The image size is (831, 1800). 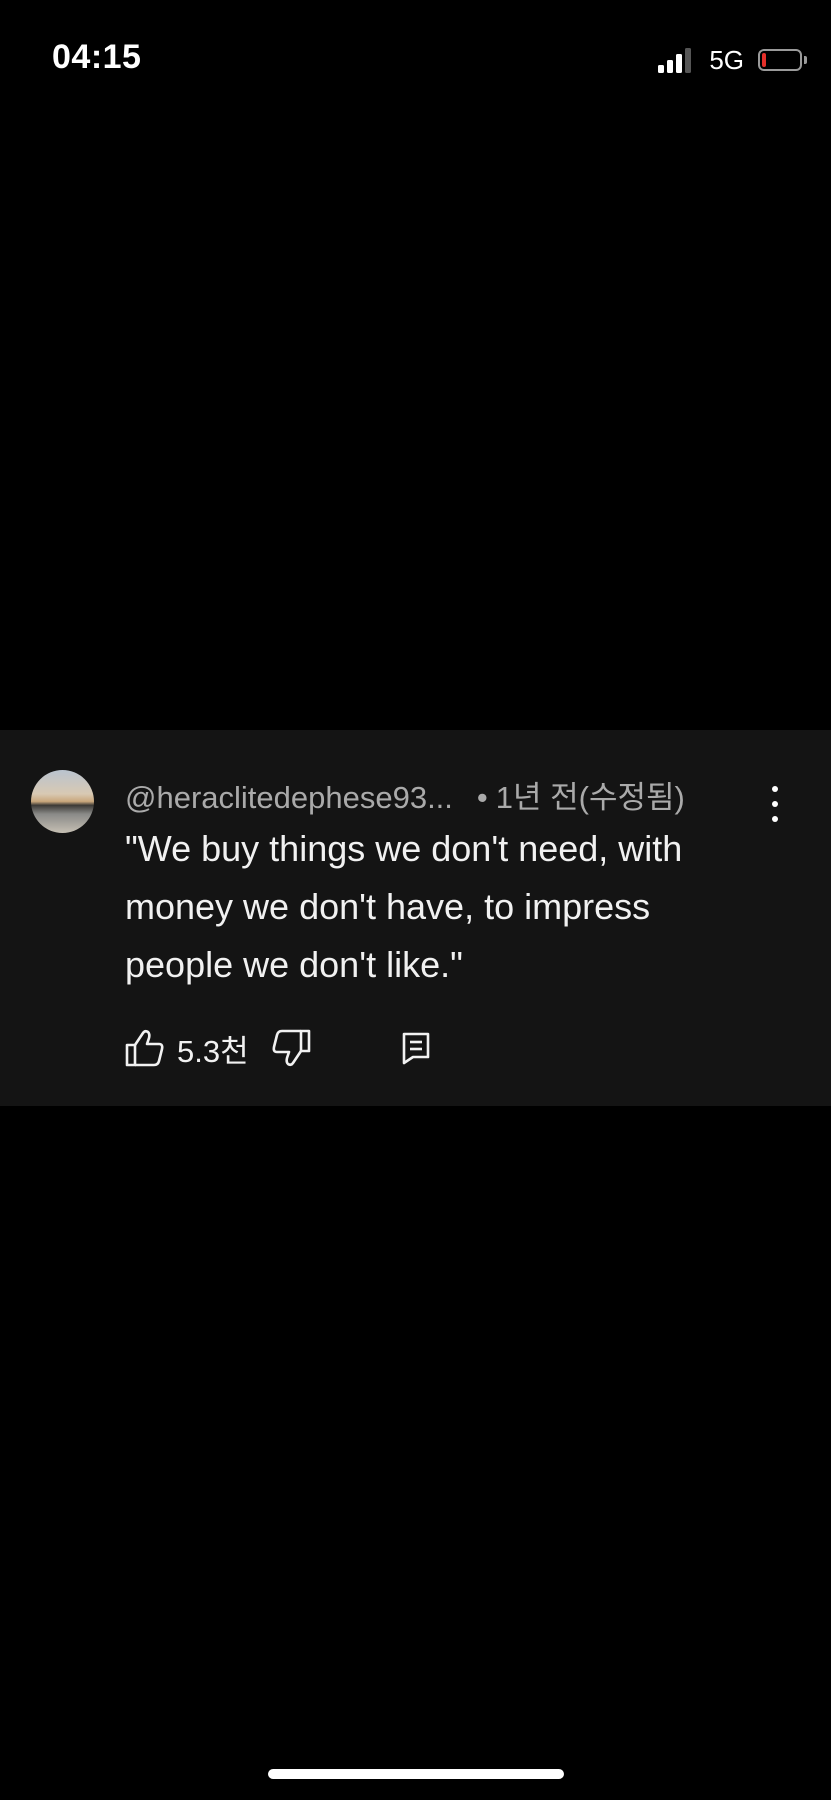 I want to click on comment-timestamp: 1년 전(수정됨), so click(x=590, y=797).